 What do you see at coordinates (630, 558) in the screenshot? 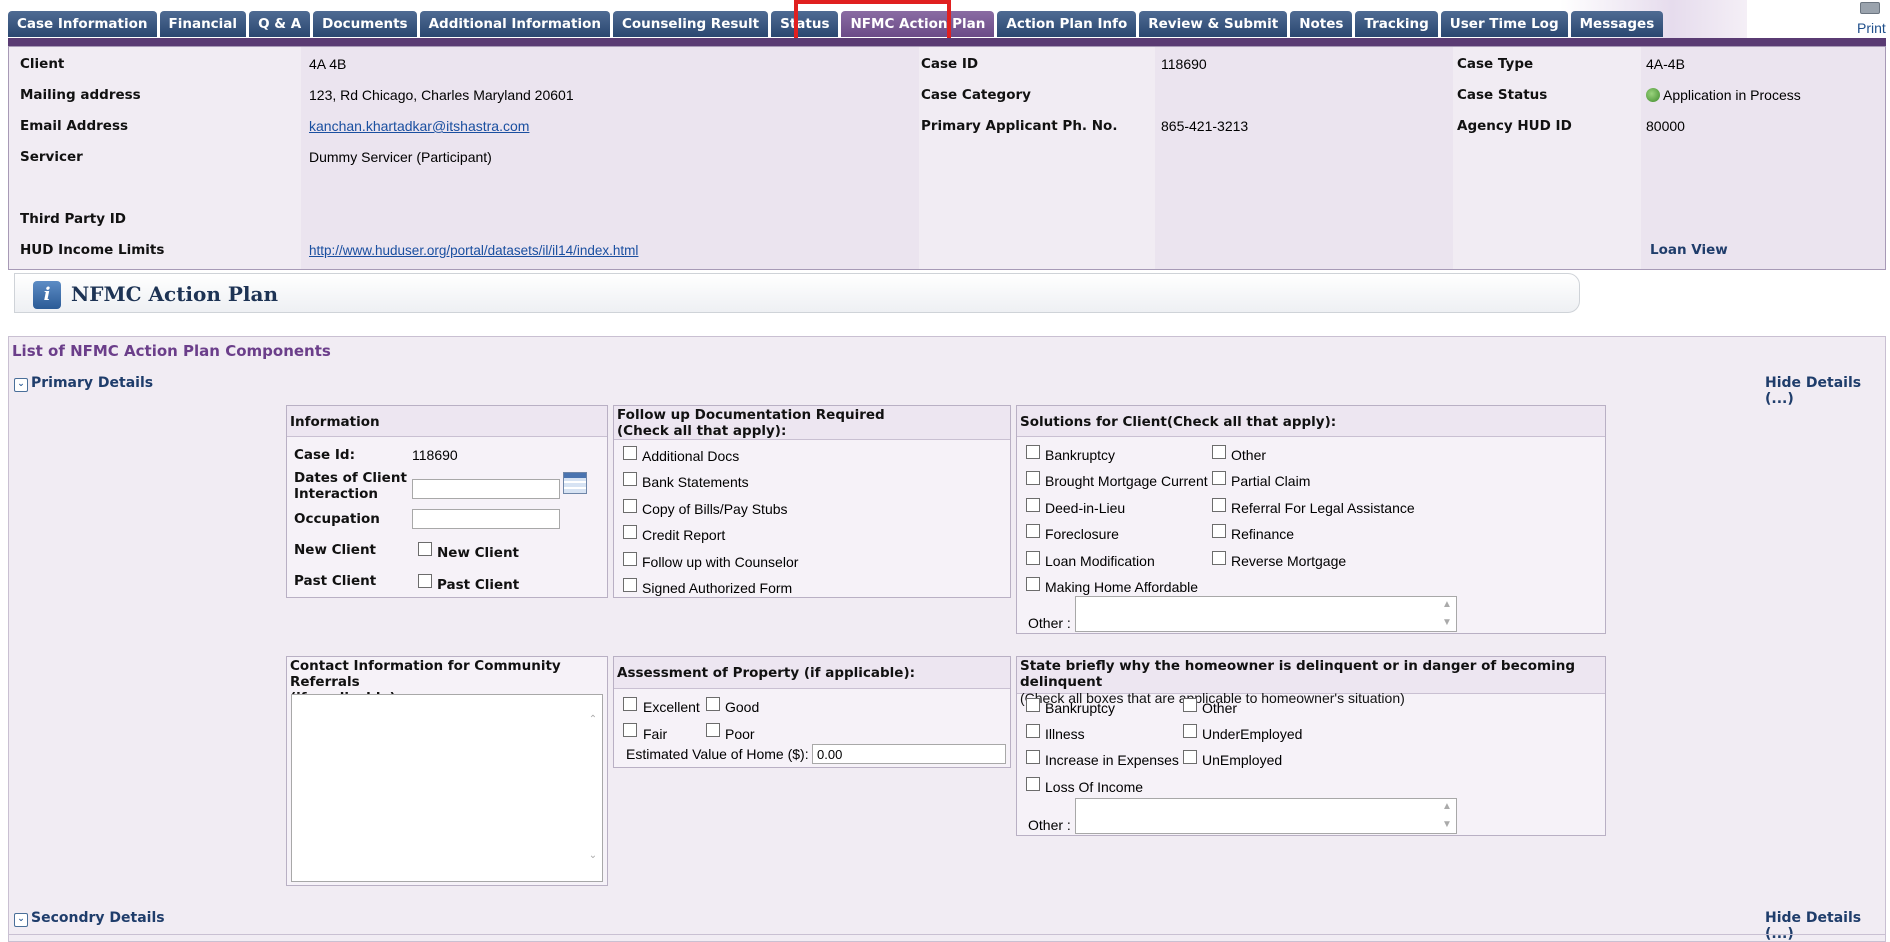
I see `followup-follow-up-with-counselor-checkbox` at bounding box center [630, 558].